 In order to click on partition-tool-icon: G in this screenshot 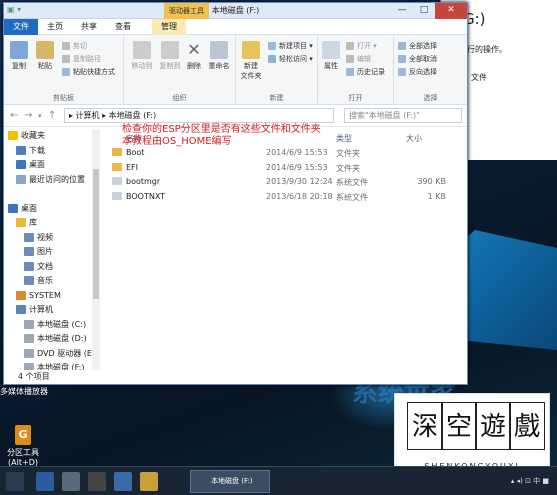, I will do `click(23, 435)`.